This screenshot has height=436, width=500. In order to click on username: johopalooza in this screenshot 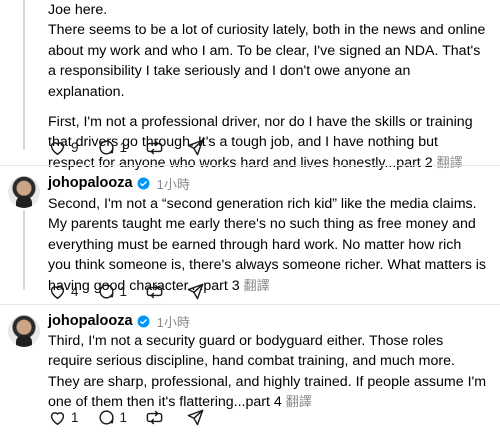, I will do `click(90, 321)`.